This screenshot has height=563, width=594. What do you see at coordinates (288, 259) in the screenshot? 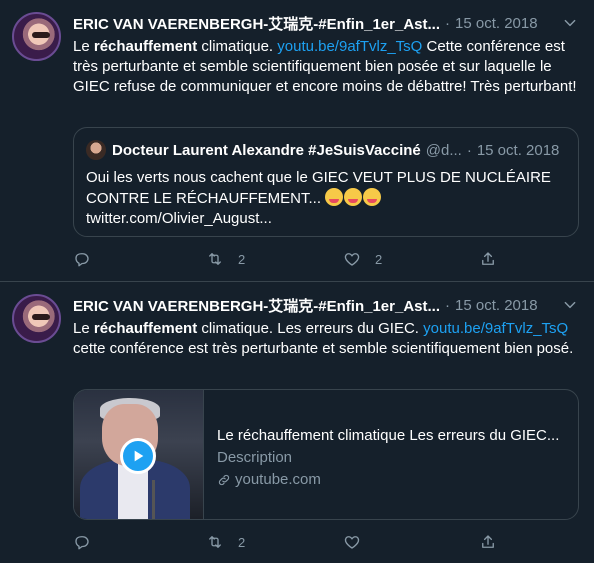
I see `tweet-actions: 2 2` at bounding box center [288, 259].